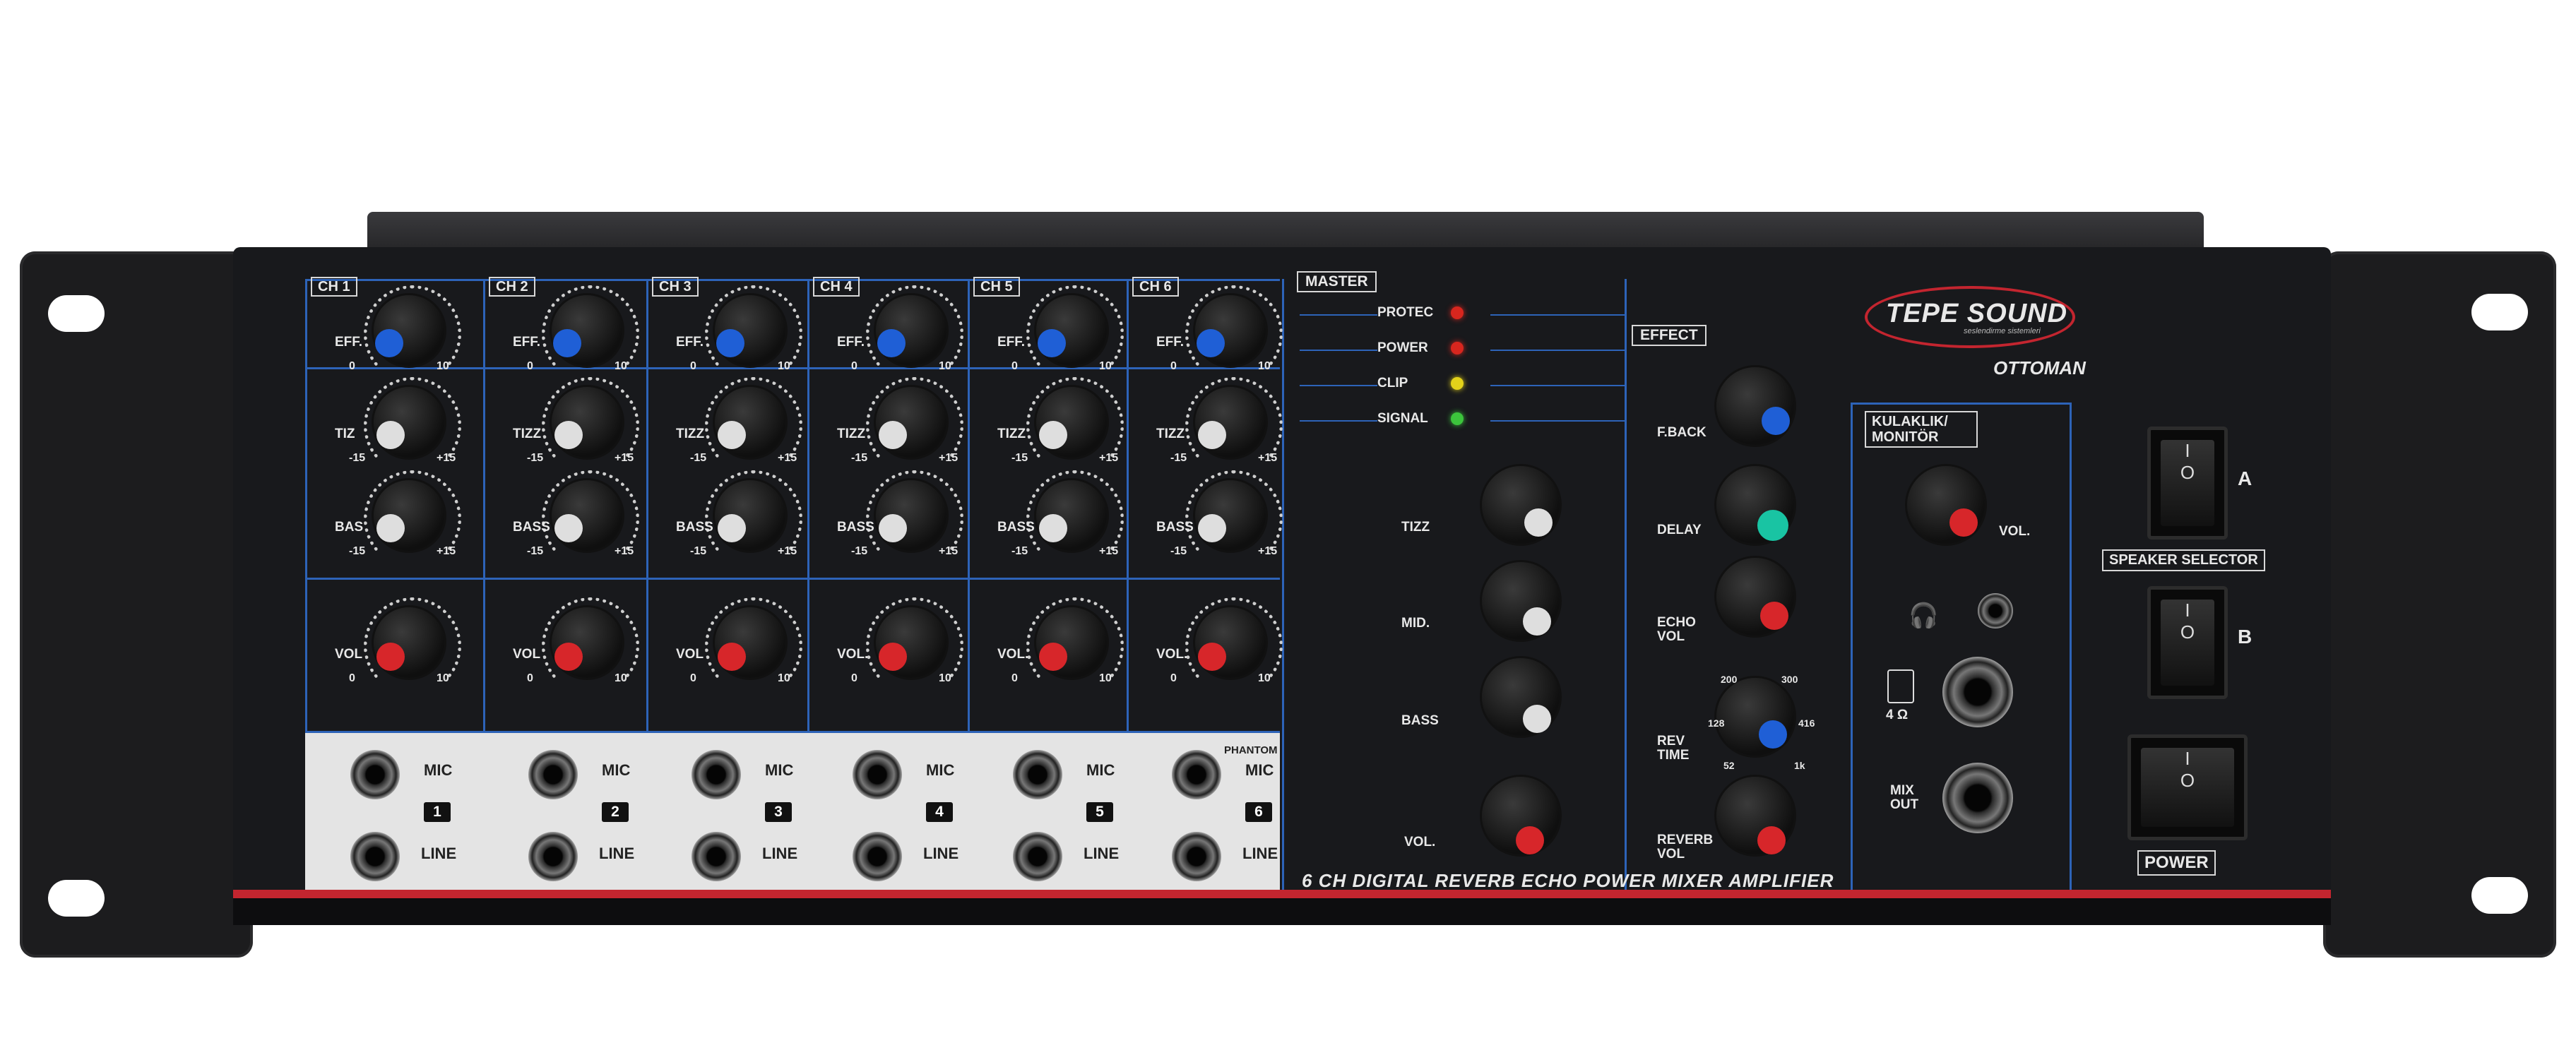 The width and height of the screenshot is (2576, 1055). I want to click on rev-time-knob, so click(1755, 717).